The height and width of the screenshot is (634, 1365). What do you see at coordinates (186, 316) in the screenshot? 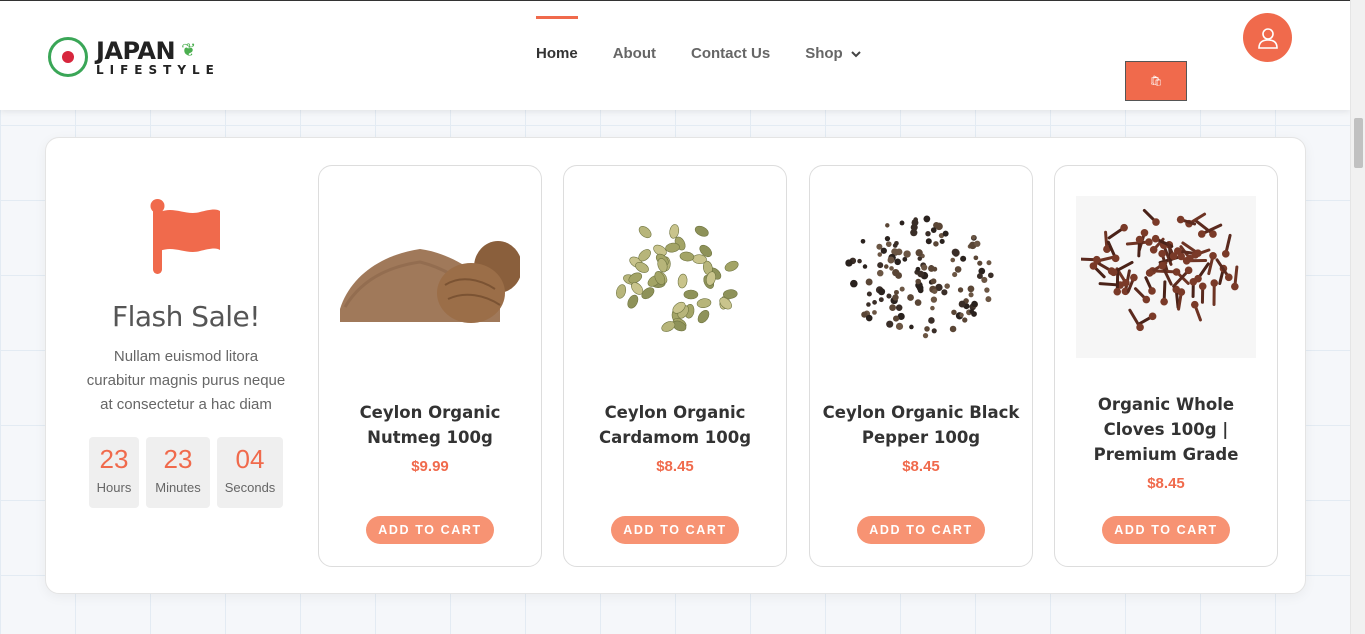
I see `flash-sale-title: Flash Sale!` at bounding box center [186, 316].